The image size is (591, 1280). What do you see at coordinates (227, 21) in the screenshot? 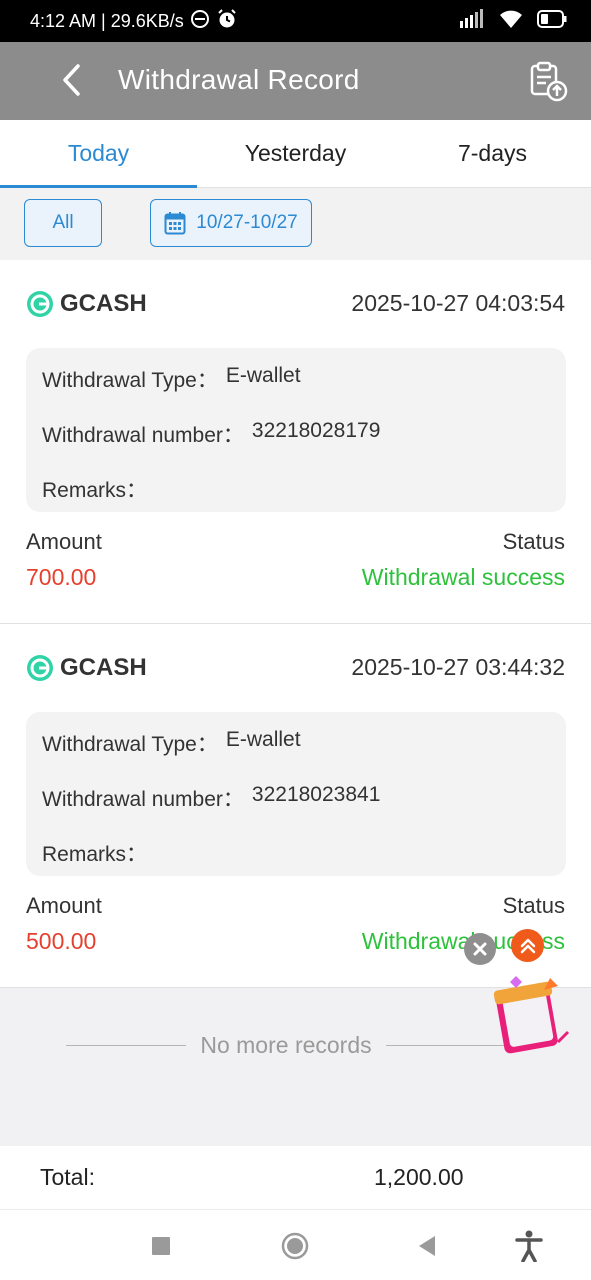
I see `alarm-icon` at bounding box center [227, 21].